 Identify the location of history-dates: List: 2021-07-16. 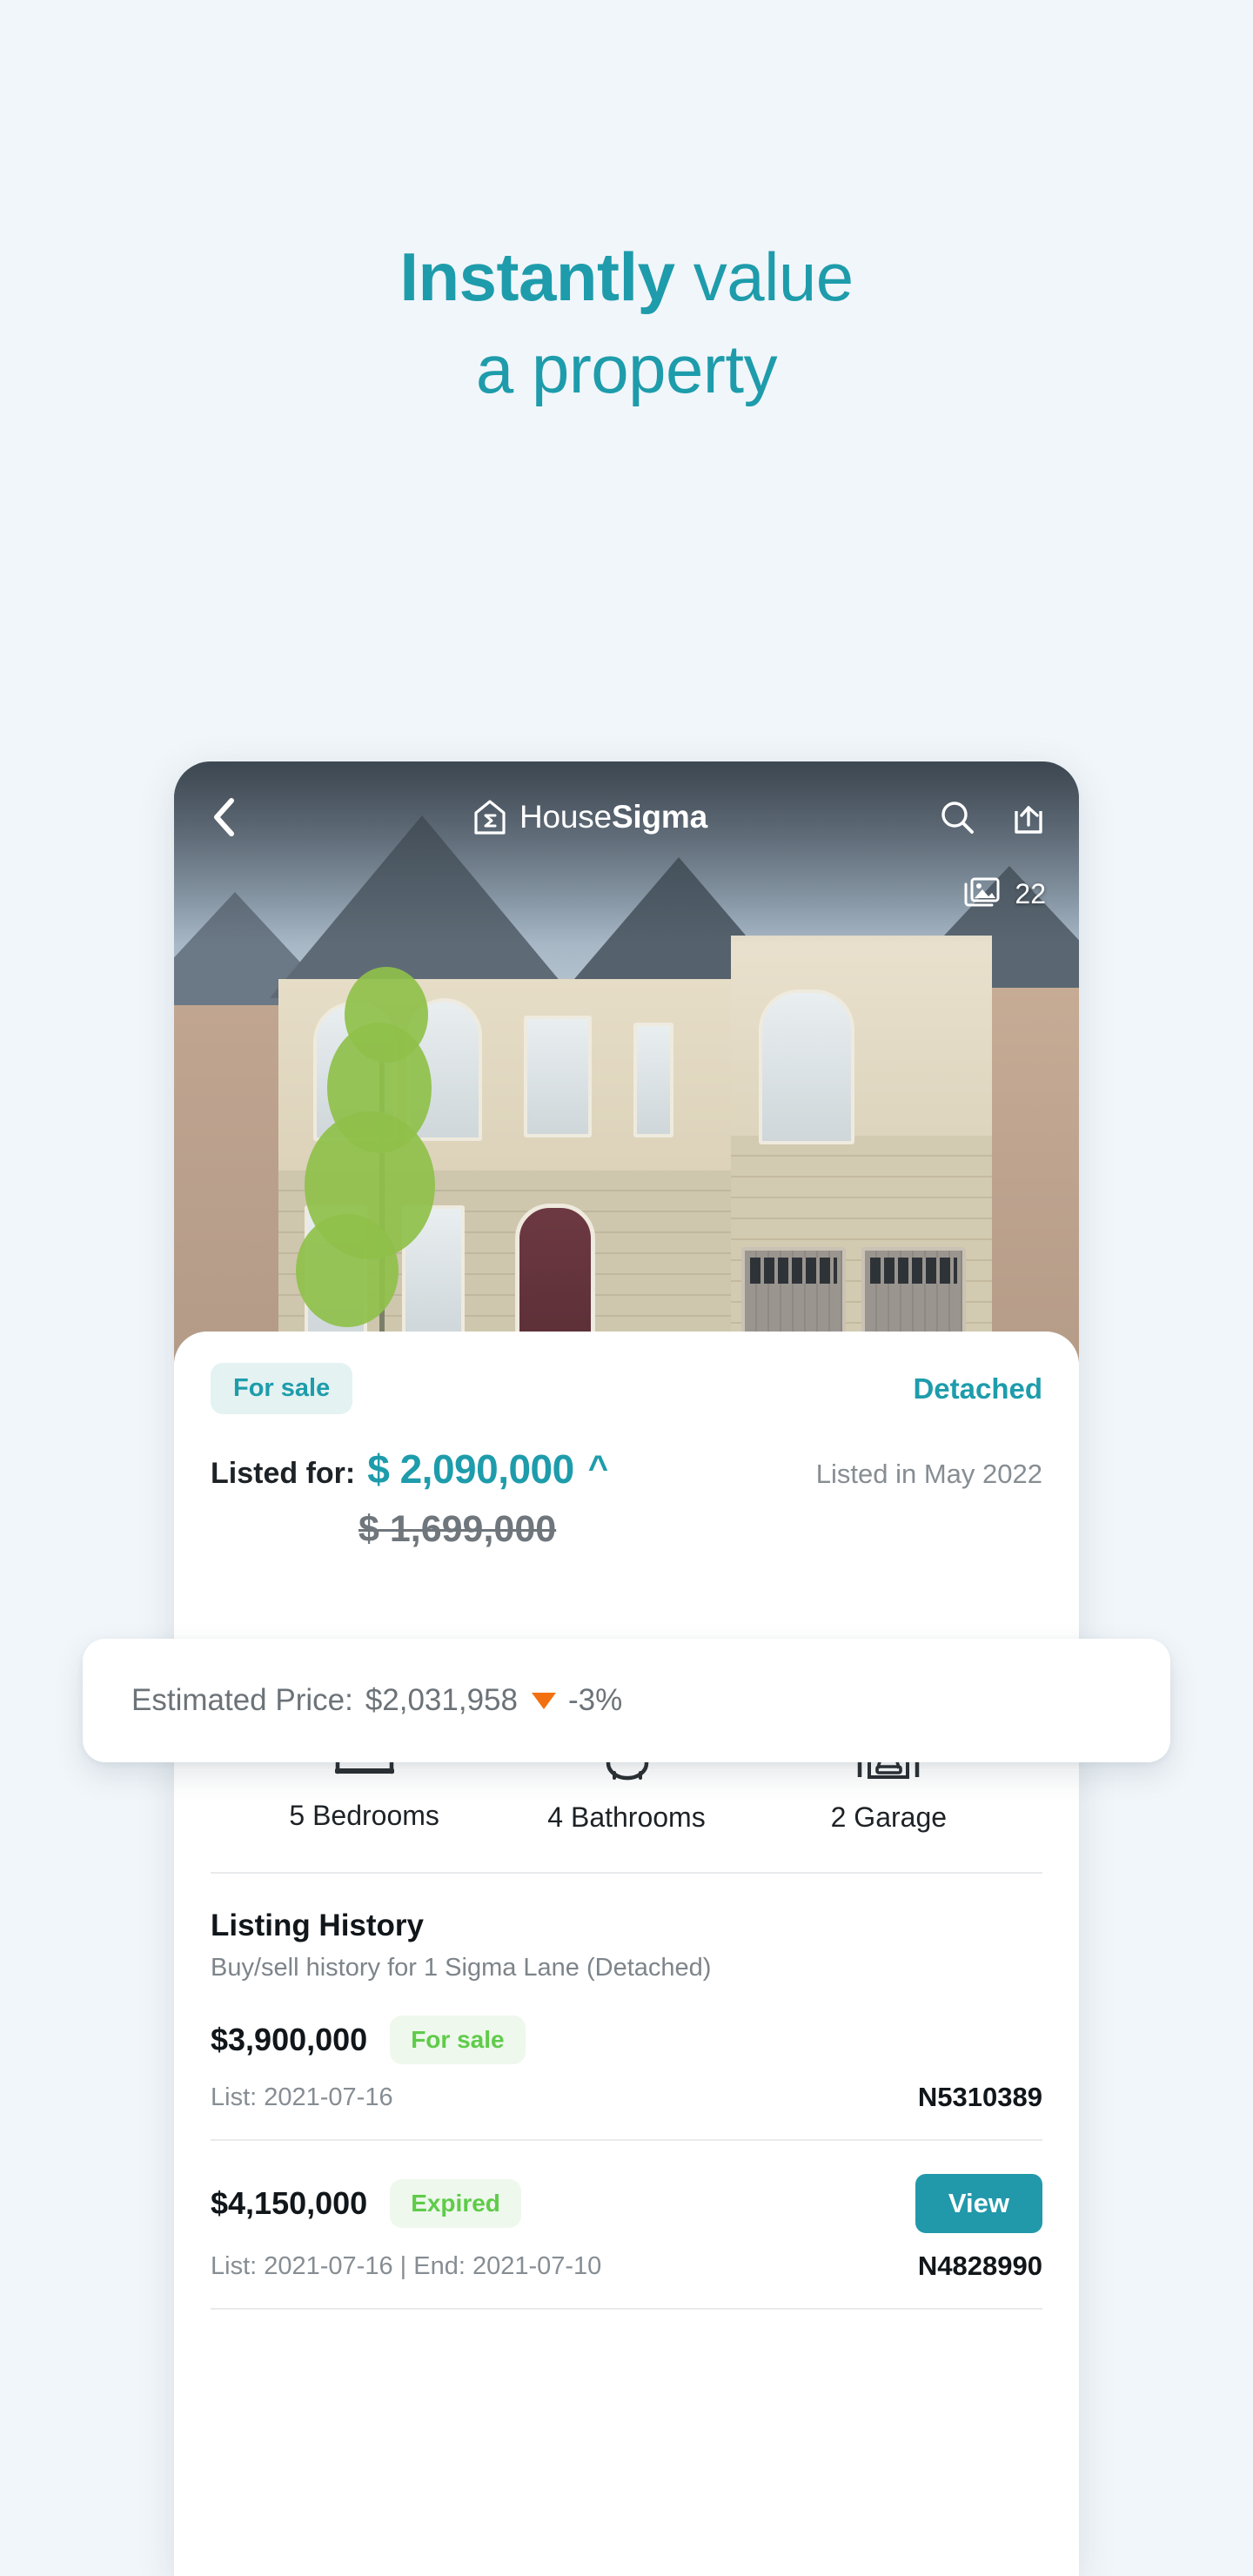
(302, 2097).